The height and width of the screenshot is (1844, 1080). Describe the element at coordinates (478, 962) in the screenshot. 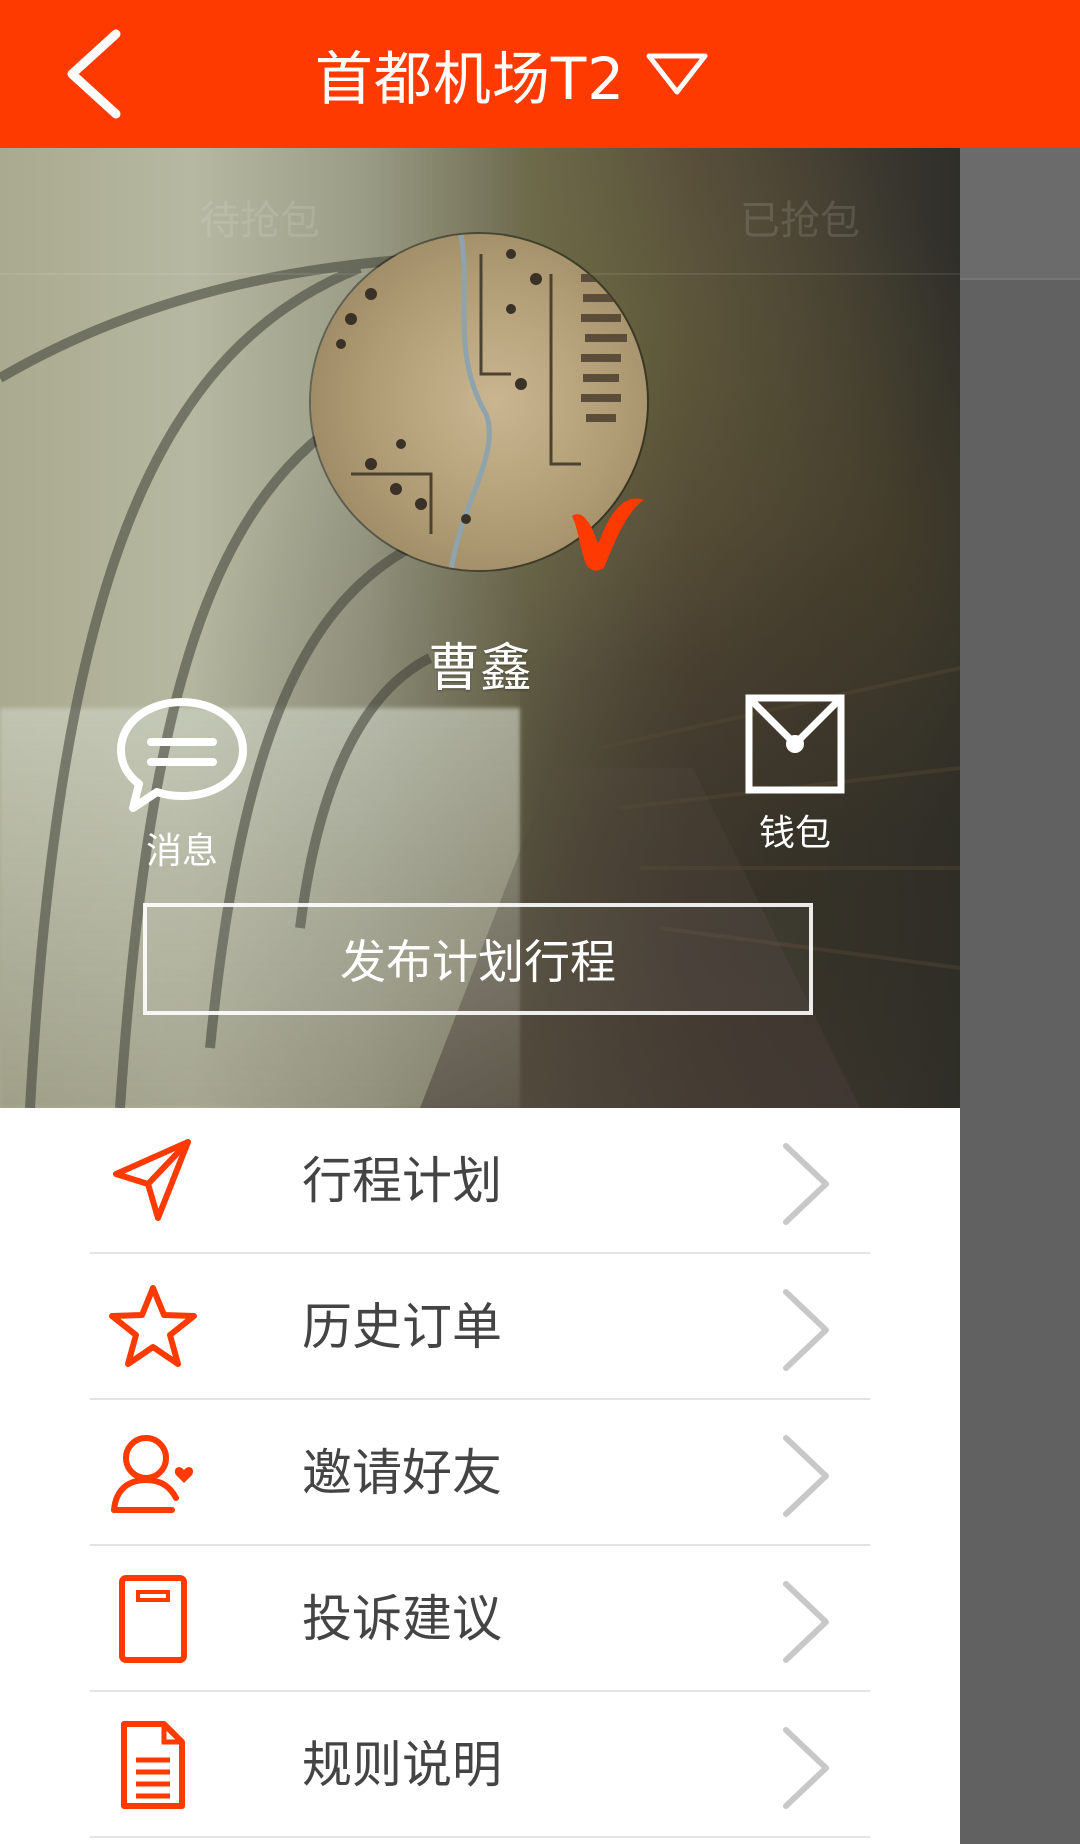

I see `publish-plan-label: 发布计划行程` at that location.